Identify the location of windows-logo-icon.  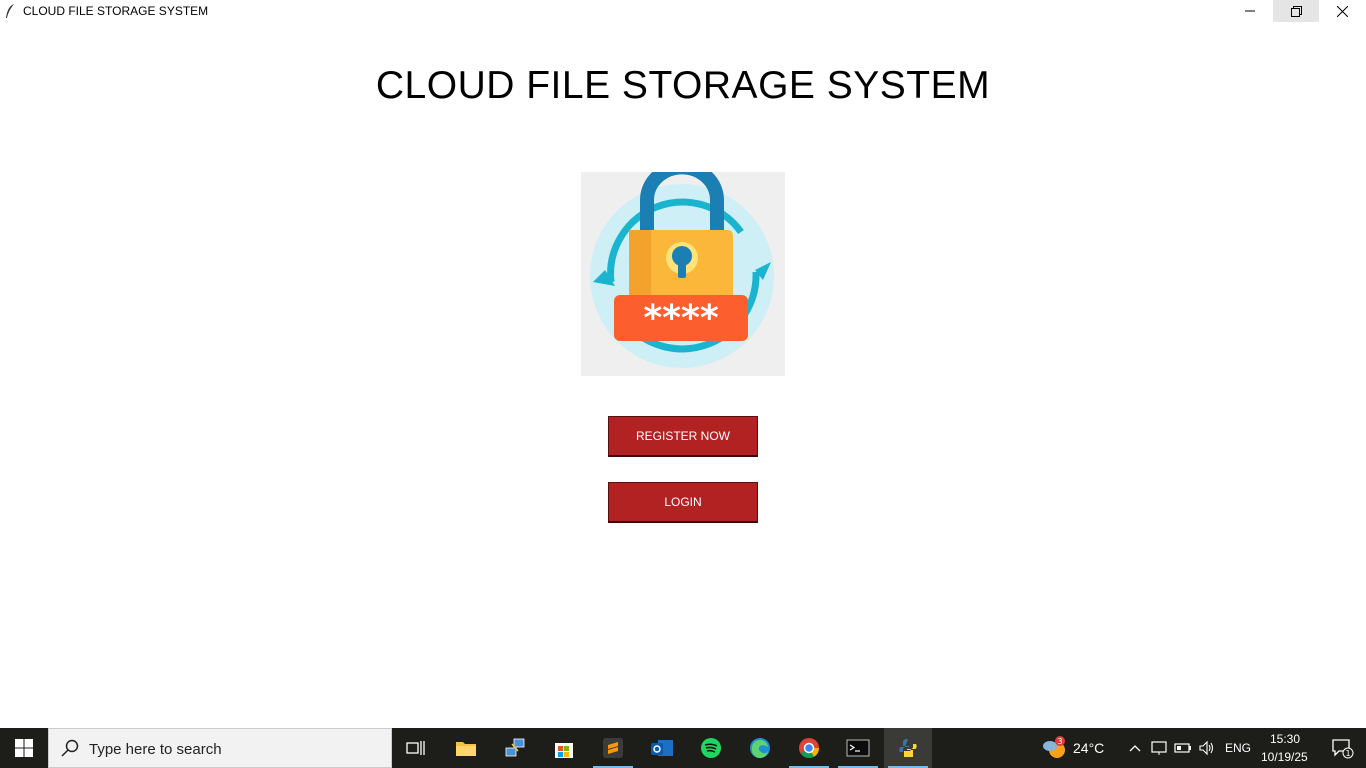
(24, 748).